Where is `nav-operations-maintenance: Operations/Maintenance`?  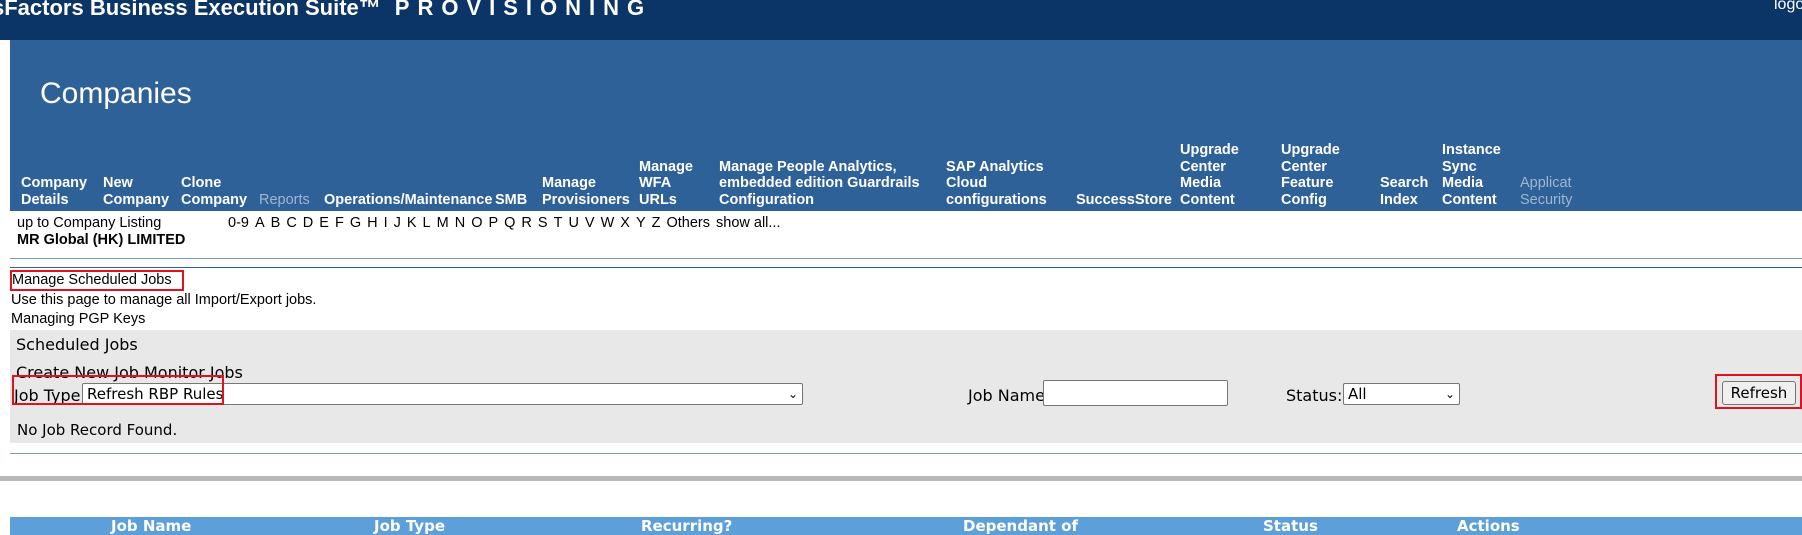
nav-operations-maintenance: Operations/Maintenance is located at coordinates (408, 200).